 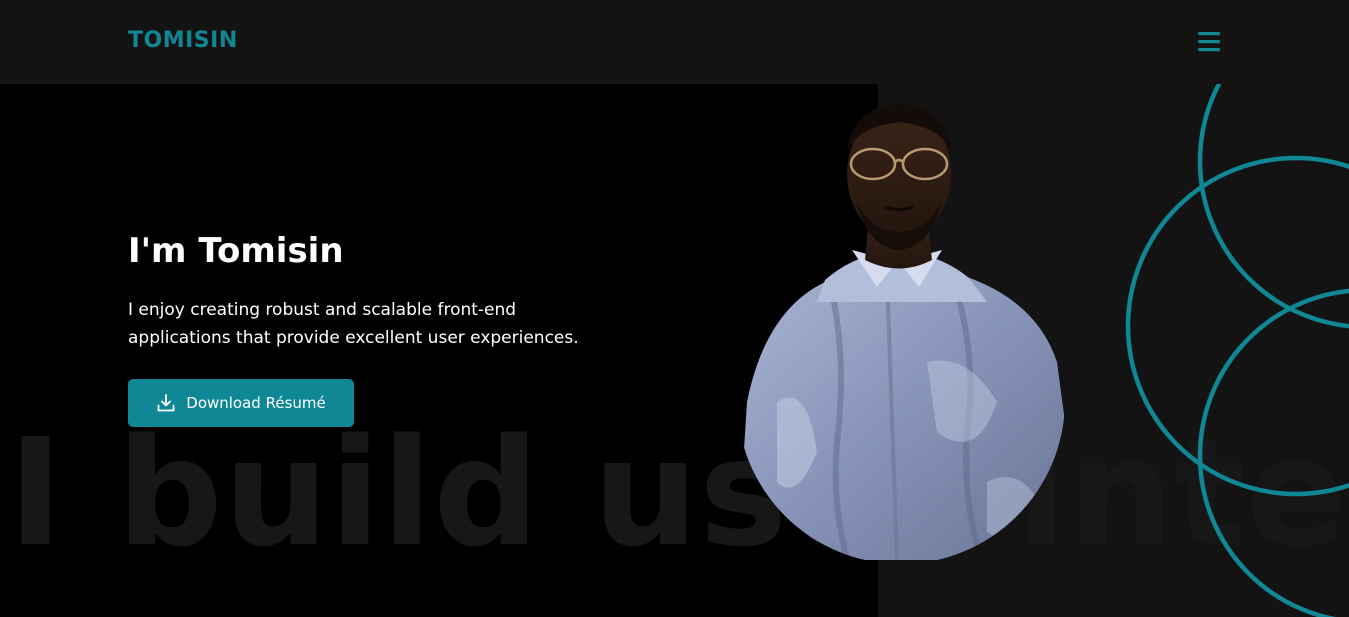 I want to click on download-resume-button: Download Résumé, so click(x=241, y=403).